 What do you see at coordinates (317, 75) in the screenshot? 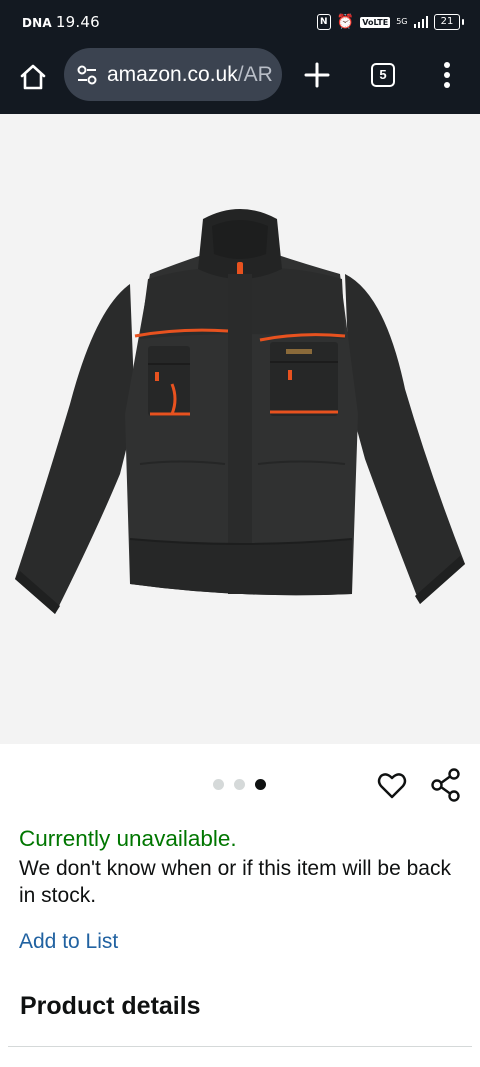
I see `new-tab-icon` at bounding box center [317, 75].